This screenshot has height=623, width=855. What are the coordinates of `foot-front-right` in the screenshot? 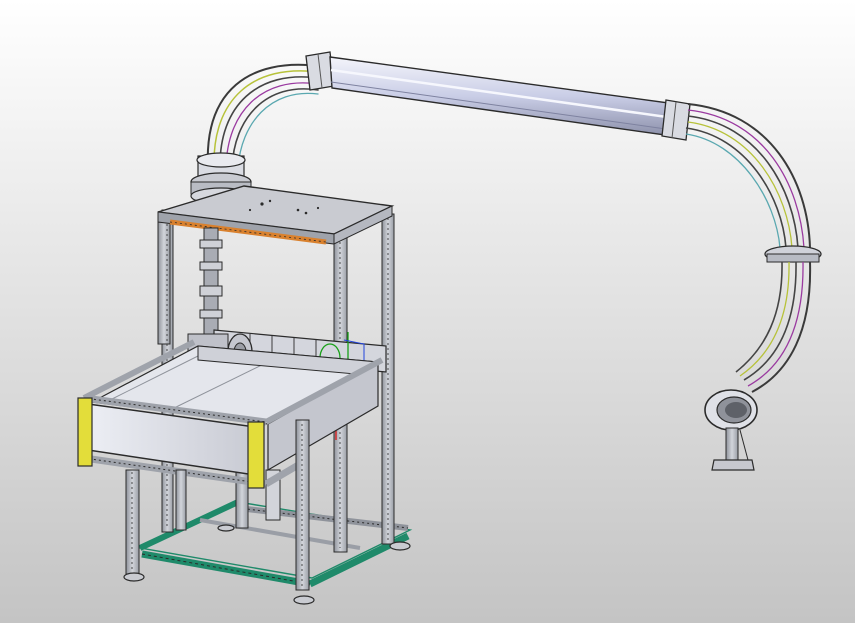 It's located at (304, 600).